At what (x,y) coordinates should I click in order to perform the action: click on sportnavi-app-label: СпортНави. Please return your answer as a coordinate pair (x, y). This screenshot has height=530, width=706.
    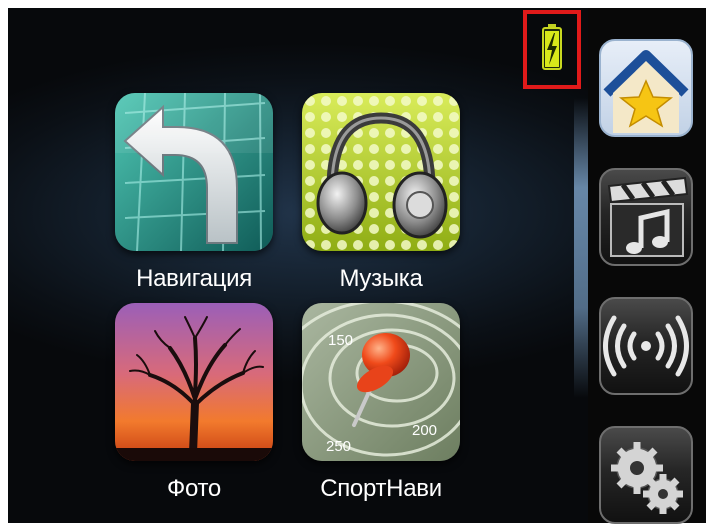
    Looking at the image, I should click on (381, 489).